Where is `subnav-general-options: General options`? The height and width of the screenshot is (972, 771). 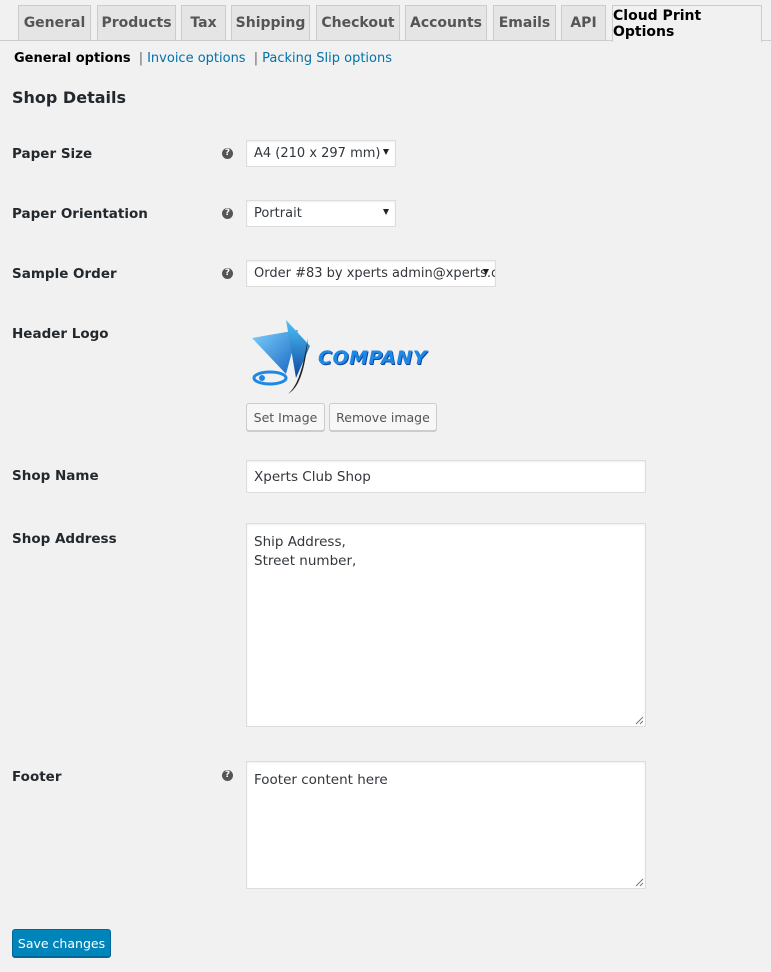 subnav-general-options: General options is located at coordinates (72, 58).